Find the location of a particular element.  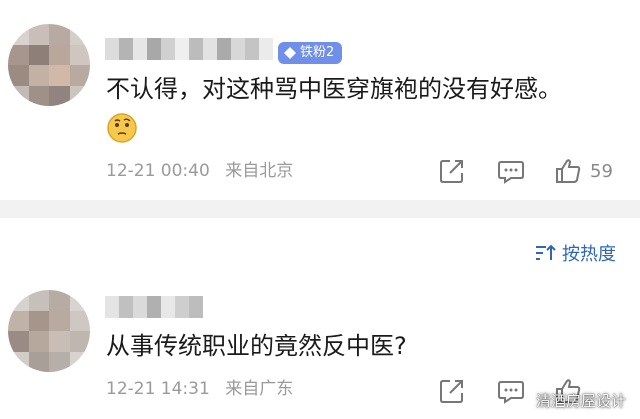

fan-badge: 铁粉2 is located at coordinates (310, 53).